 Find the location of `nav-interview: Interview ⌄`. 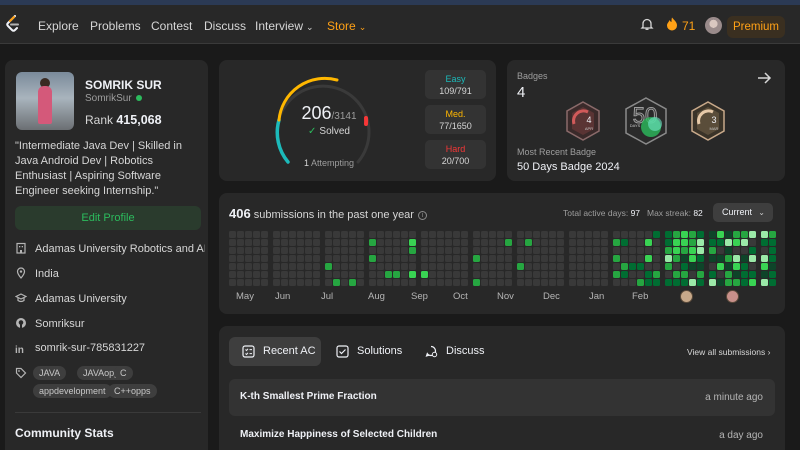

nav-interview: Interview ⌄ is located at coordinates (284, 26).